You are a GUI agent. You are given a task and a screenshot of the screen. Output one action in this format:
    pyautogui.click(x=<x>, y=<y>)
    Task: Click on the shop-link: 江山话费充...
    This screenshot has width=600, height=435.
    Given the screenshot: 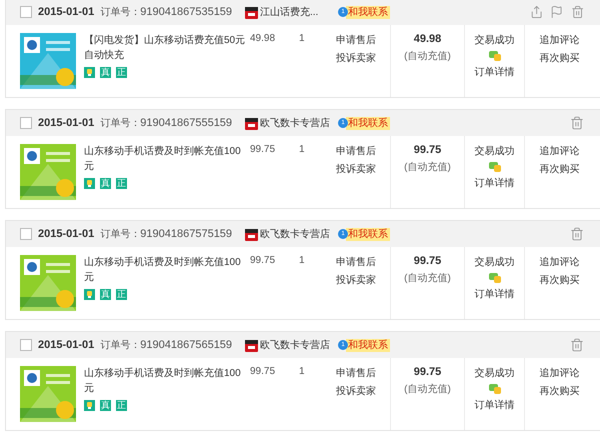 What is the action you would take?
    pyautogui.click(x=289, y=12)
    